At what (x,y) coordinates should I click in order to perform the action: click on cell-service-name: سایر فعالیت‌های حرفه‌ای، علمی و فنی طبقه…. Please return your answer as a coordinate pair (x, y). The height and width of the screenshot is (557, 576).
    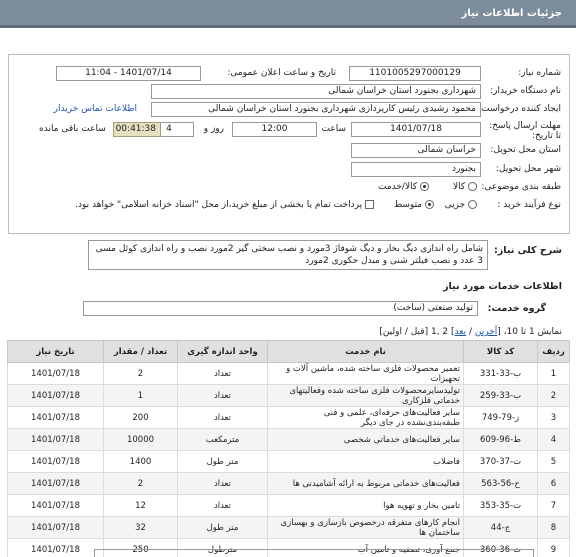
    Looking at the image, I should click on (365, 417).